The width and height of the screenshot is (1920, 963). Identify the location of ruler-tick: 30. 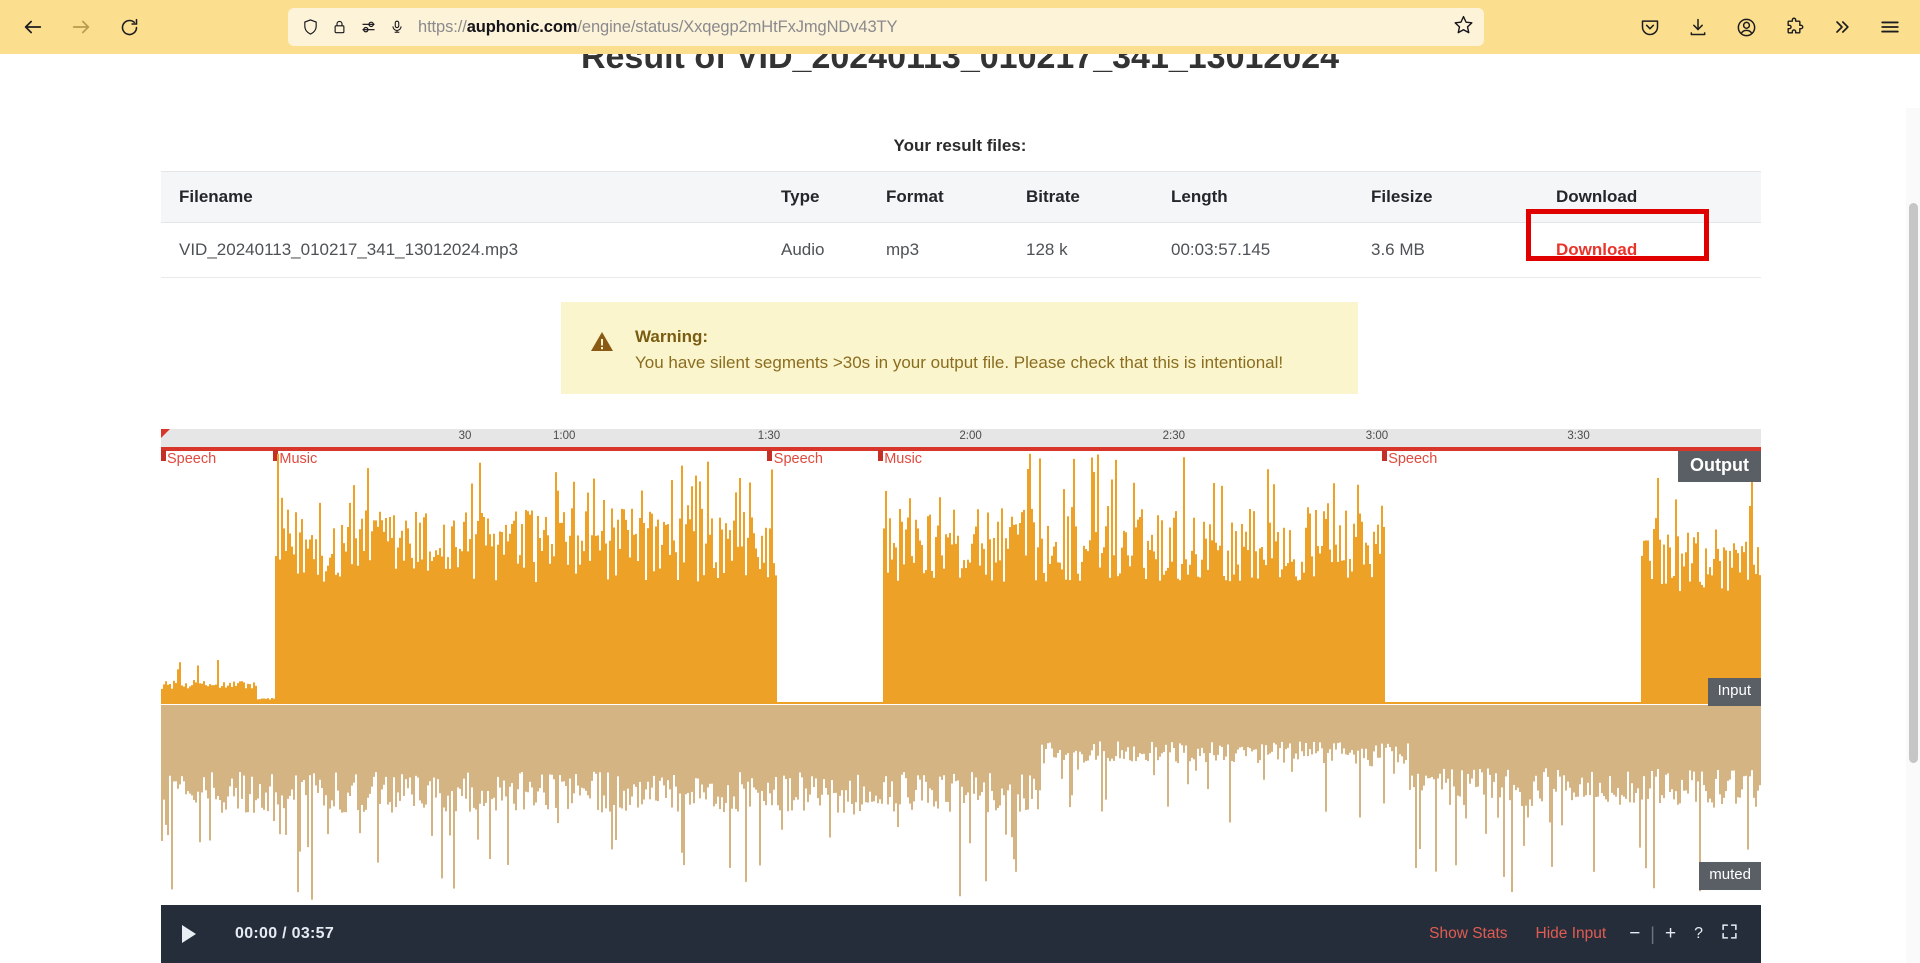
(465, 436).